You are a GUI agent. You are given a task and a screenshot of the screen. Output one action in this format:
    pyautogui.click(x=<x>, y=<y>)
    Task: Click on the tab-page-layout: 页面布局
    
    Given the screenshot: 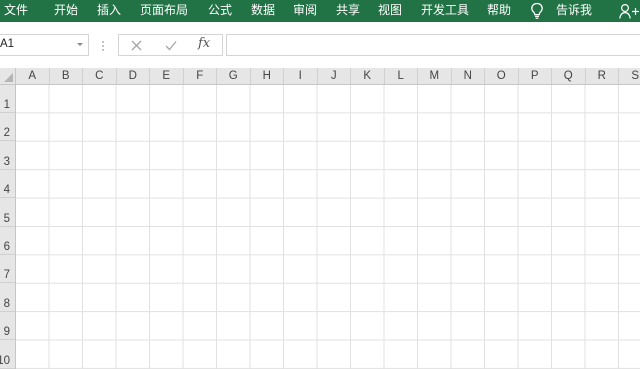 What is the action you would take?
    pyautogui.click(x=164, y=11)
    